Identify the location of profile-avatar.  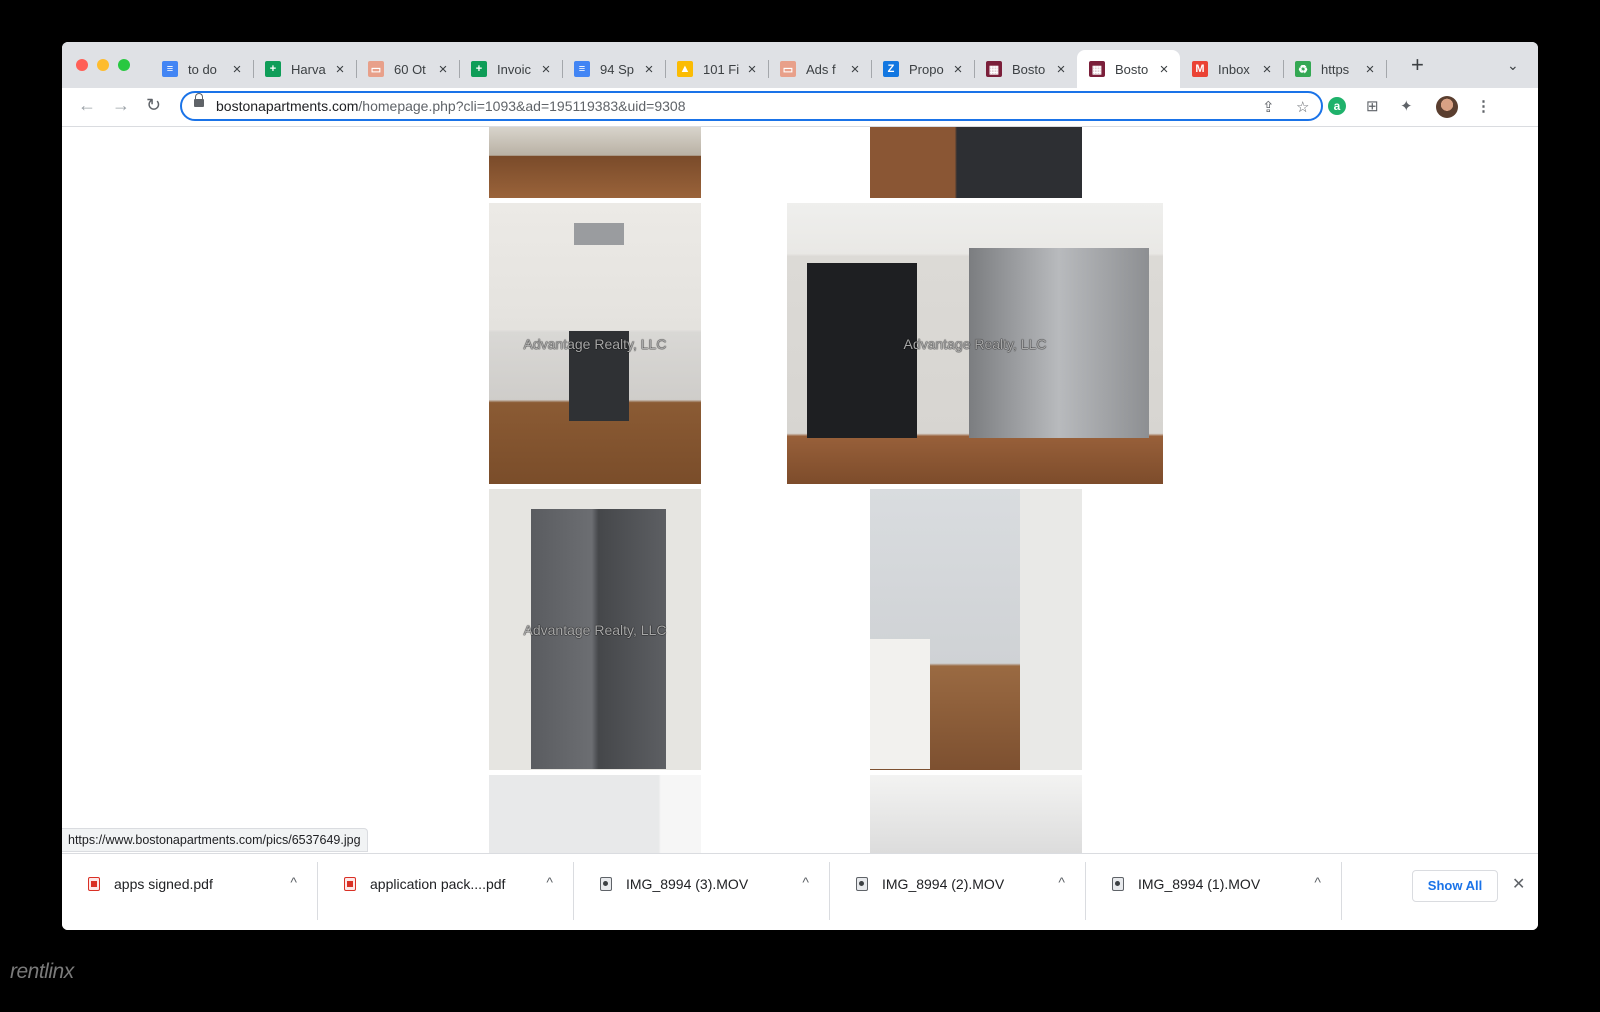
(1447, 107).